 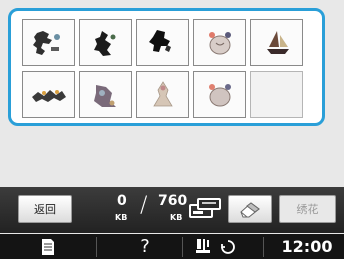 What do you see at coordinates (205, 208) in the screenshot?
I see `sewing-machine-icon` at bounding box center [205, 208].